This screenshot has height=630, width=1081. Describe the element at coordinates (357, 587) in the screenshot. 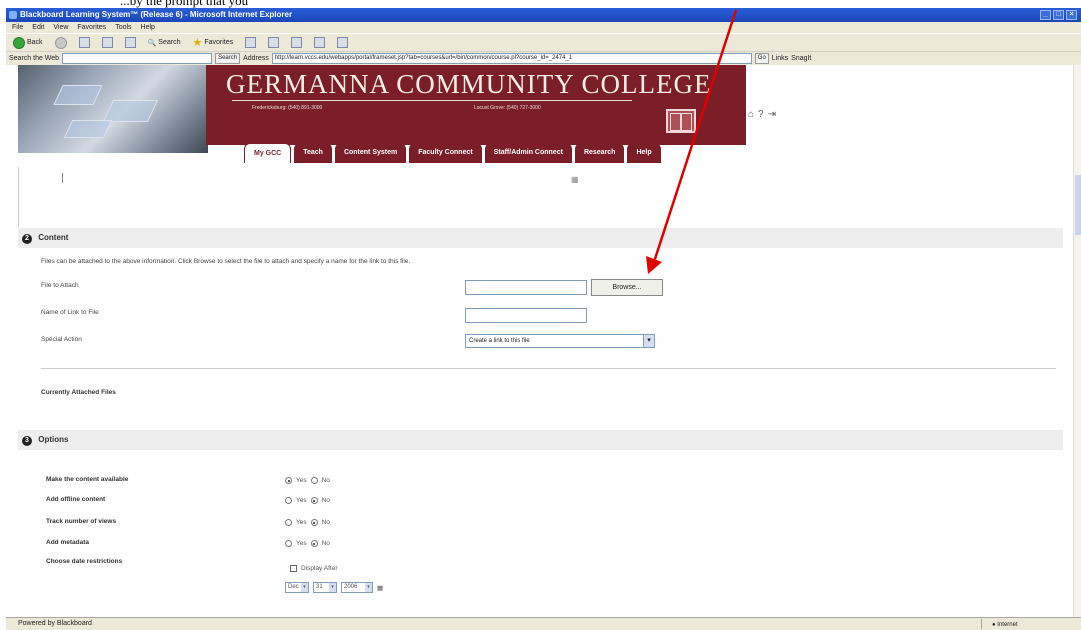

I see `year-select: 2006 ▾` at that location.